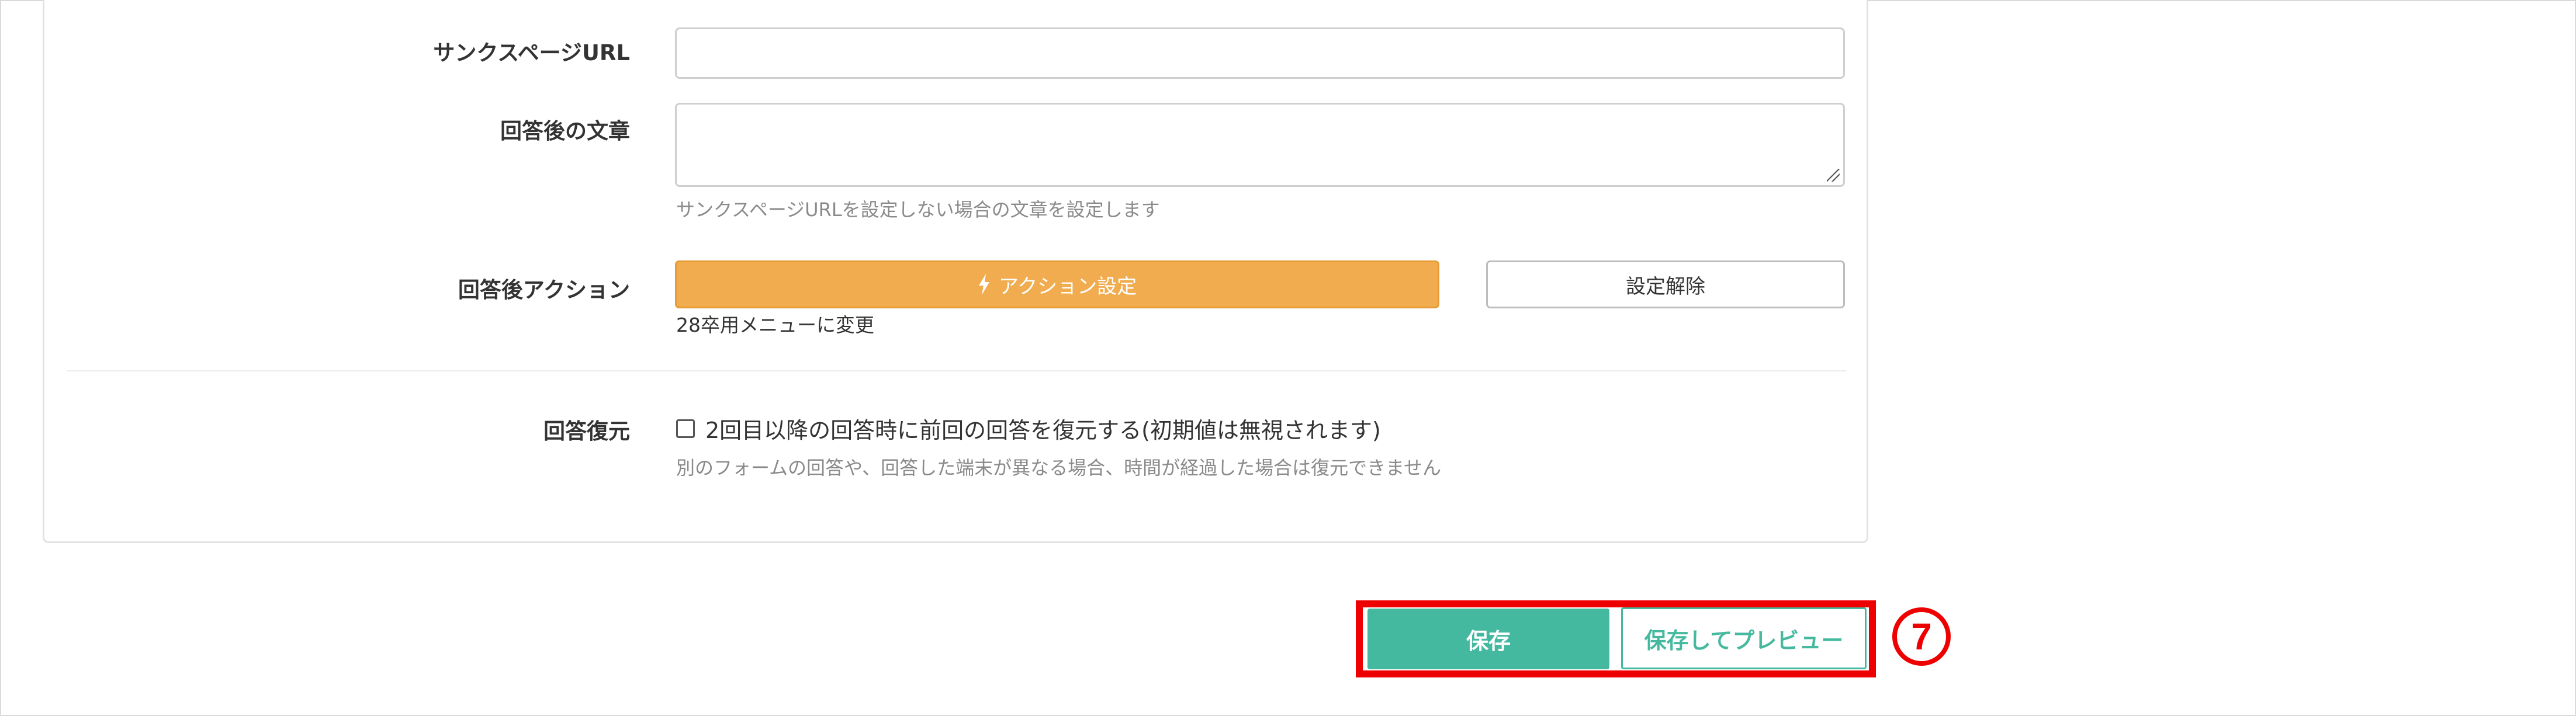  Describe the element at coordinates (531, 53) in the screenshot. I see `thanks-url-label: サンクスページURL` at that location.